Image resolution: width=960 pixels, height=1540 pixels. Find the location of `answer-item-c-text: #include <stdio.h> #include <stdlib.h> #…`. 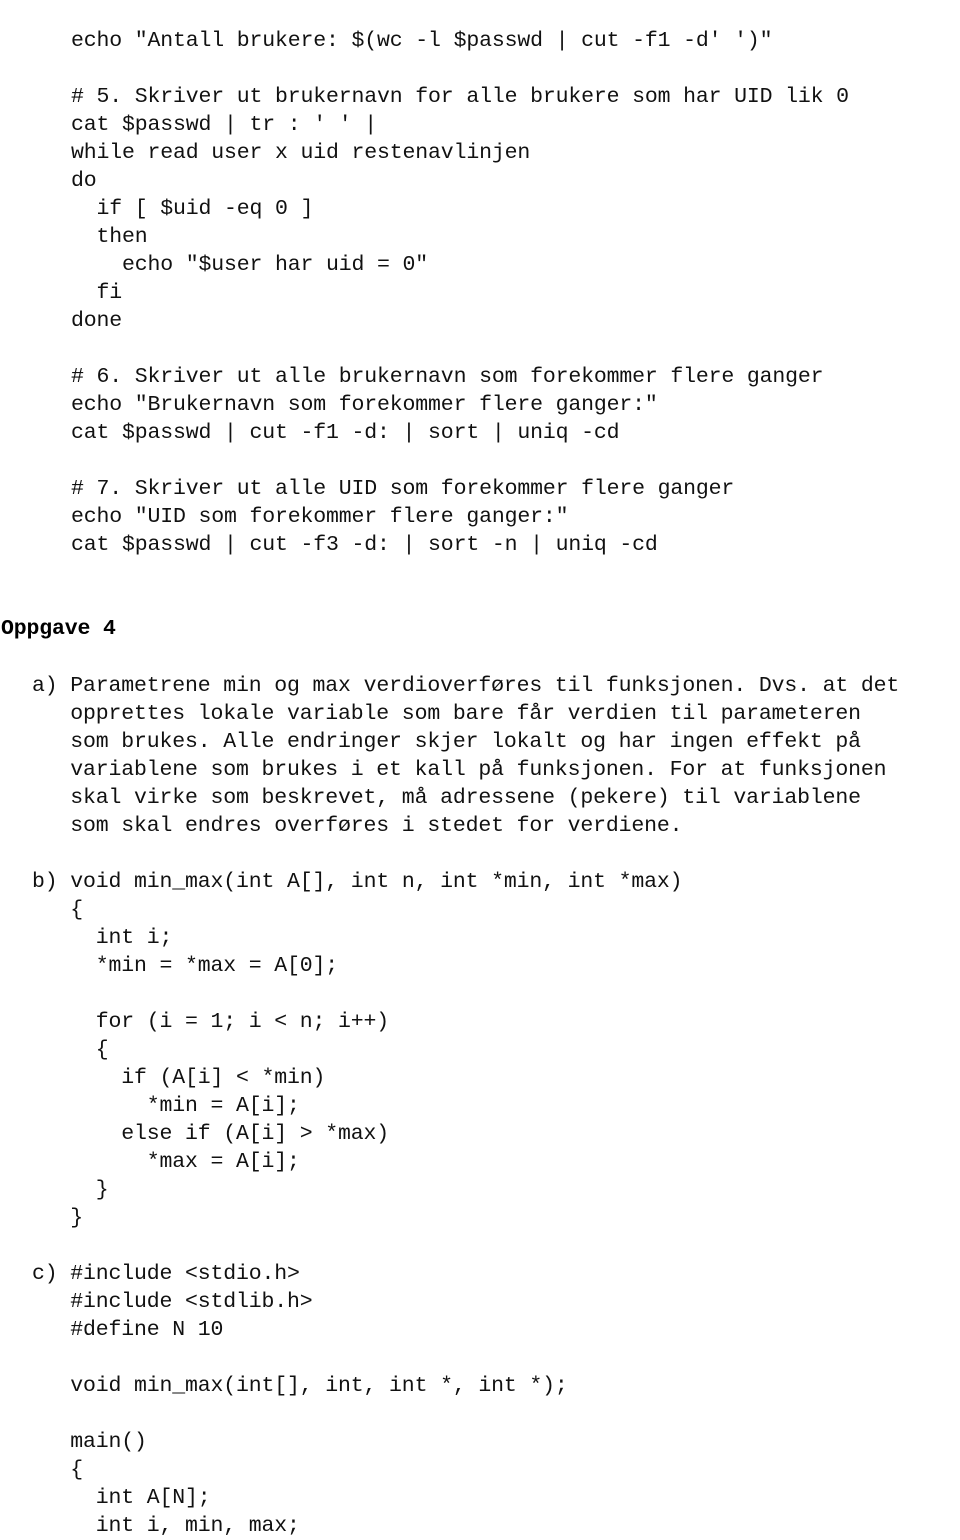

answer-item-c-text: #include <stdio.h> #include <stdlib.h> #… is located at coordinates (319, 1399).